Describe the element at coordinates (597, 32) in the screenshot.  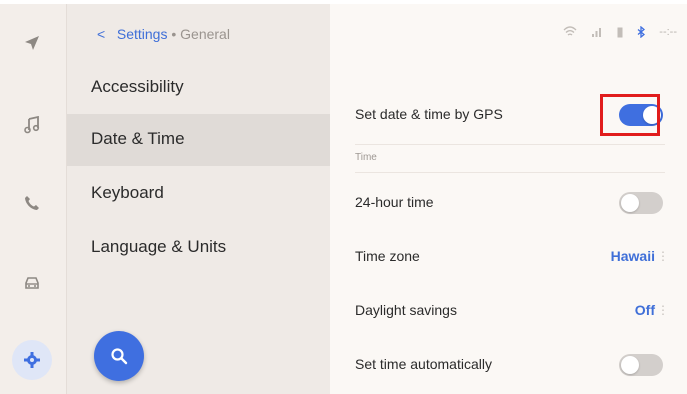
I see `signal-icon` at that location.